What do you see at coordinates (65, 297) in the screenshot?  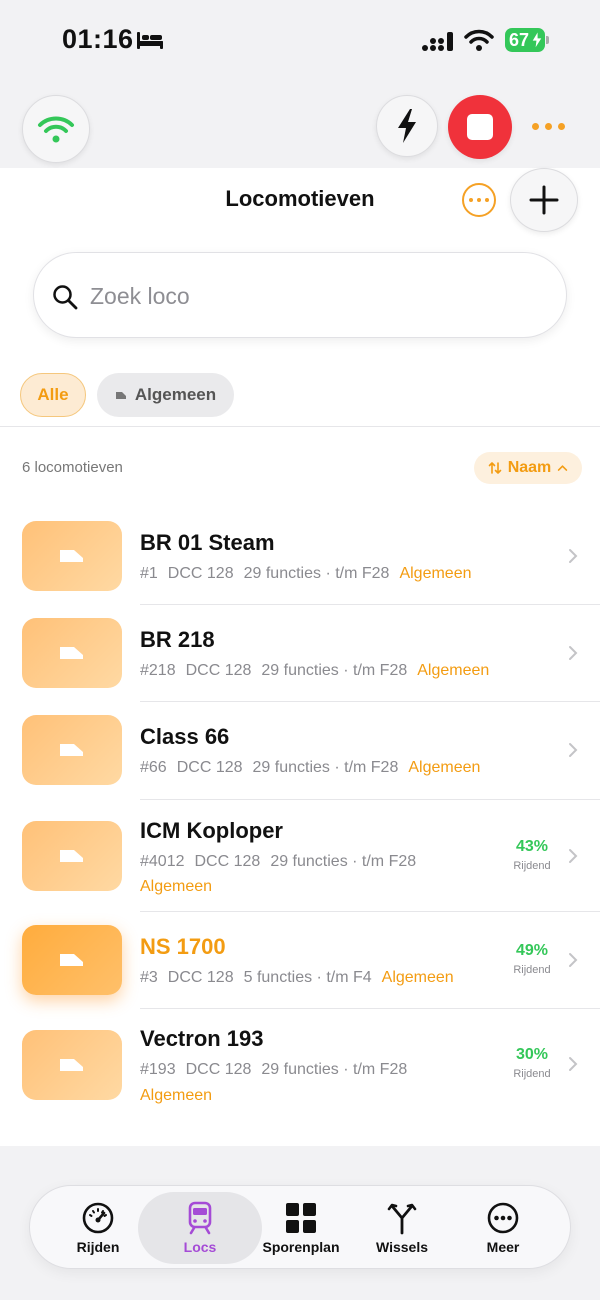 I see `search-icon` at bounding box center [65, 297].